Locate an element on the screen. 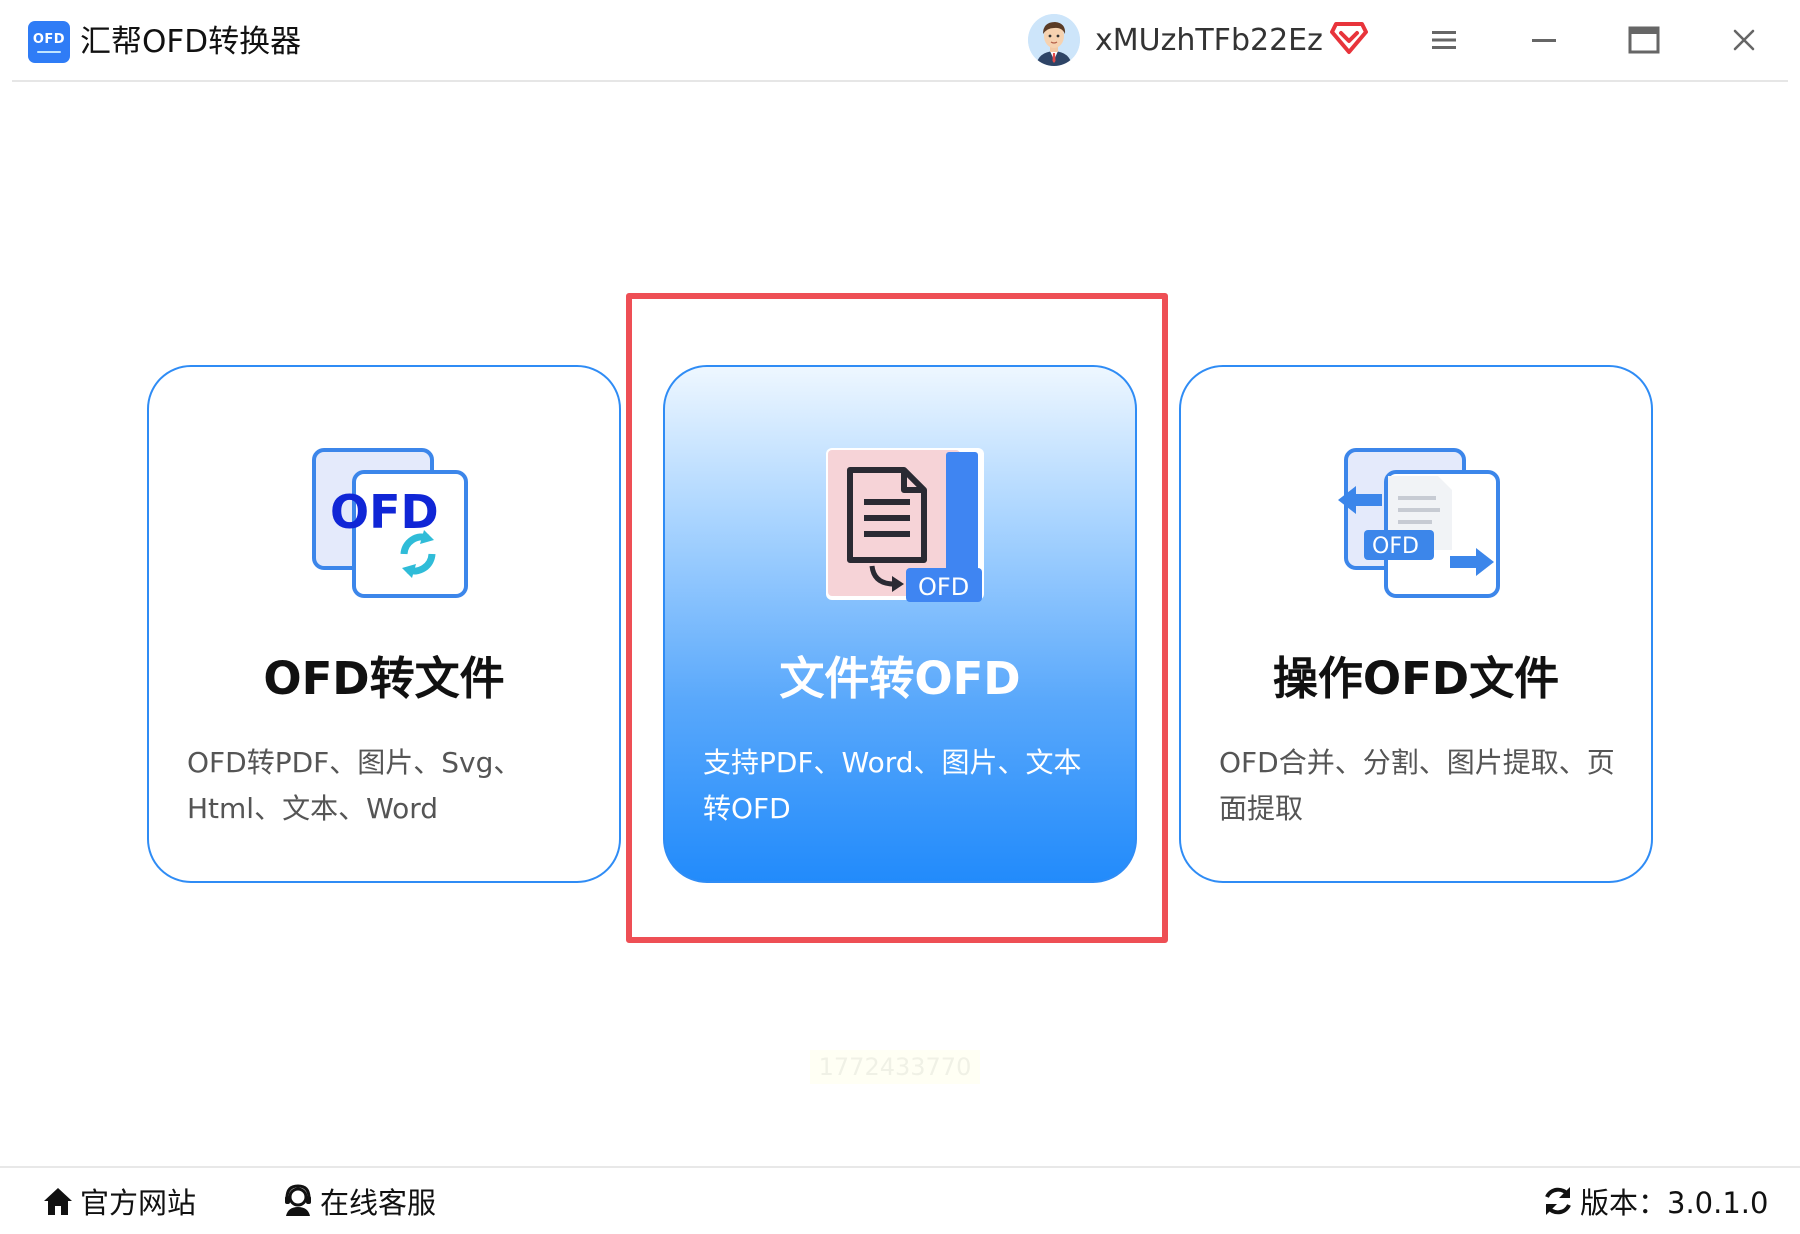 This screenshot has height=1234, width=1800. close-button is located at coordinates (1744, 40).